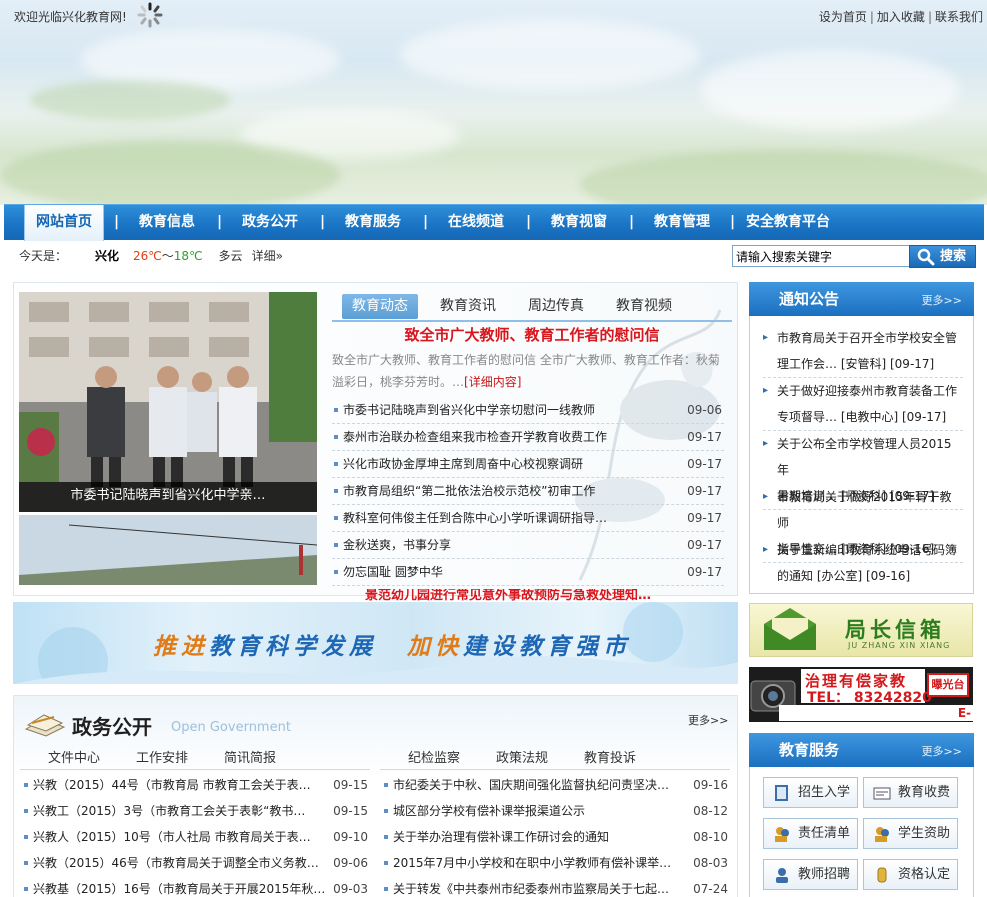 Image resolution: width=987 pixels, height=897 pixels. I want to click on nav-item-edu-management: 教育管理, so click(682, 223).